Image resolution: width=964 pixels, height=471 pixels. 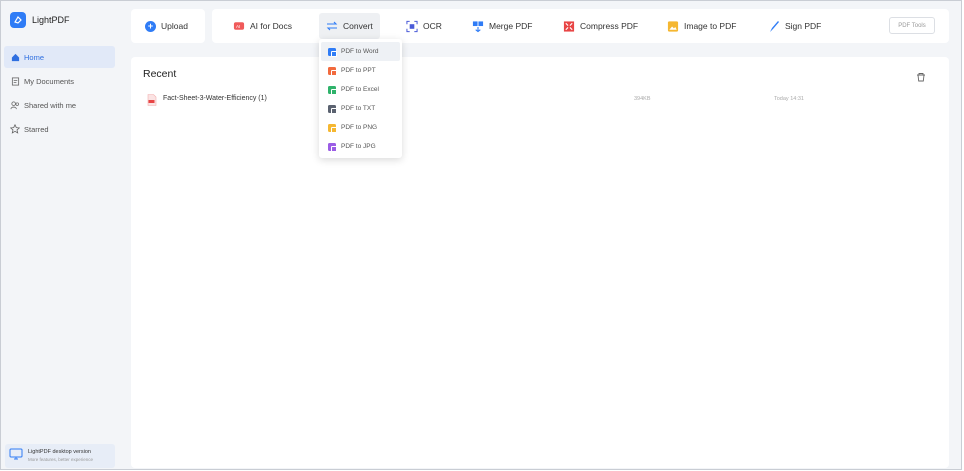 I want to click on shared-icon, so click(x=15, y=105).